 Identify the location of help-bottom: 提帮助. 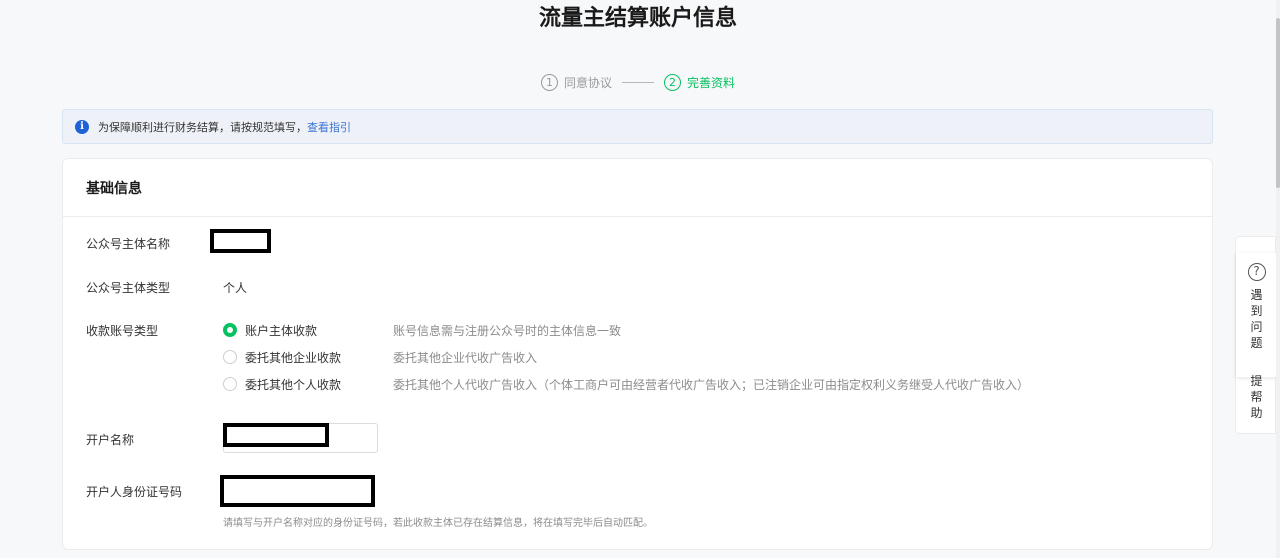
(1256, 397).